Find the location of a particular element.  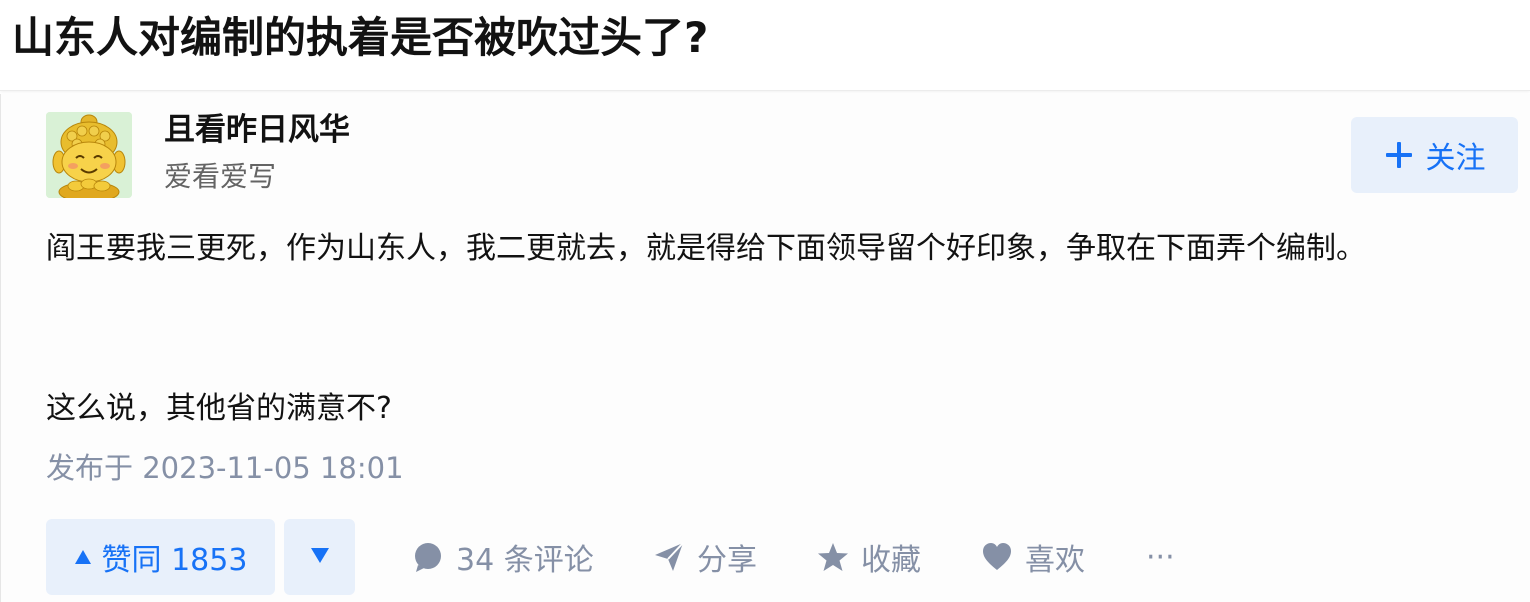

like-label: 喜欢 is located at coordinates (1055, 560).